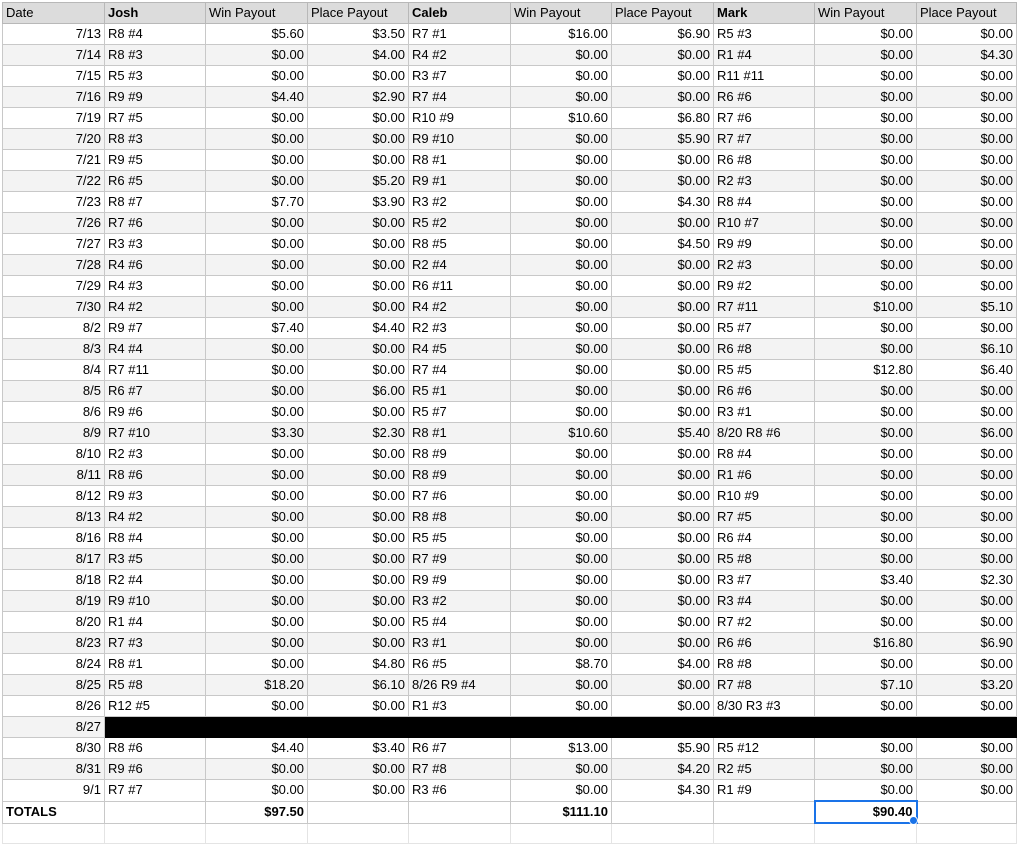 The width and height of the screenshot is (1019, 844). What do you see at coordinates (662, 118) in the screenshot?
I see `table-cell: $6.80` at bounding box center [662, 118].